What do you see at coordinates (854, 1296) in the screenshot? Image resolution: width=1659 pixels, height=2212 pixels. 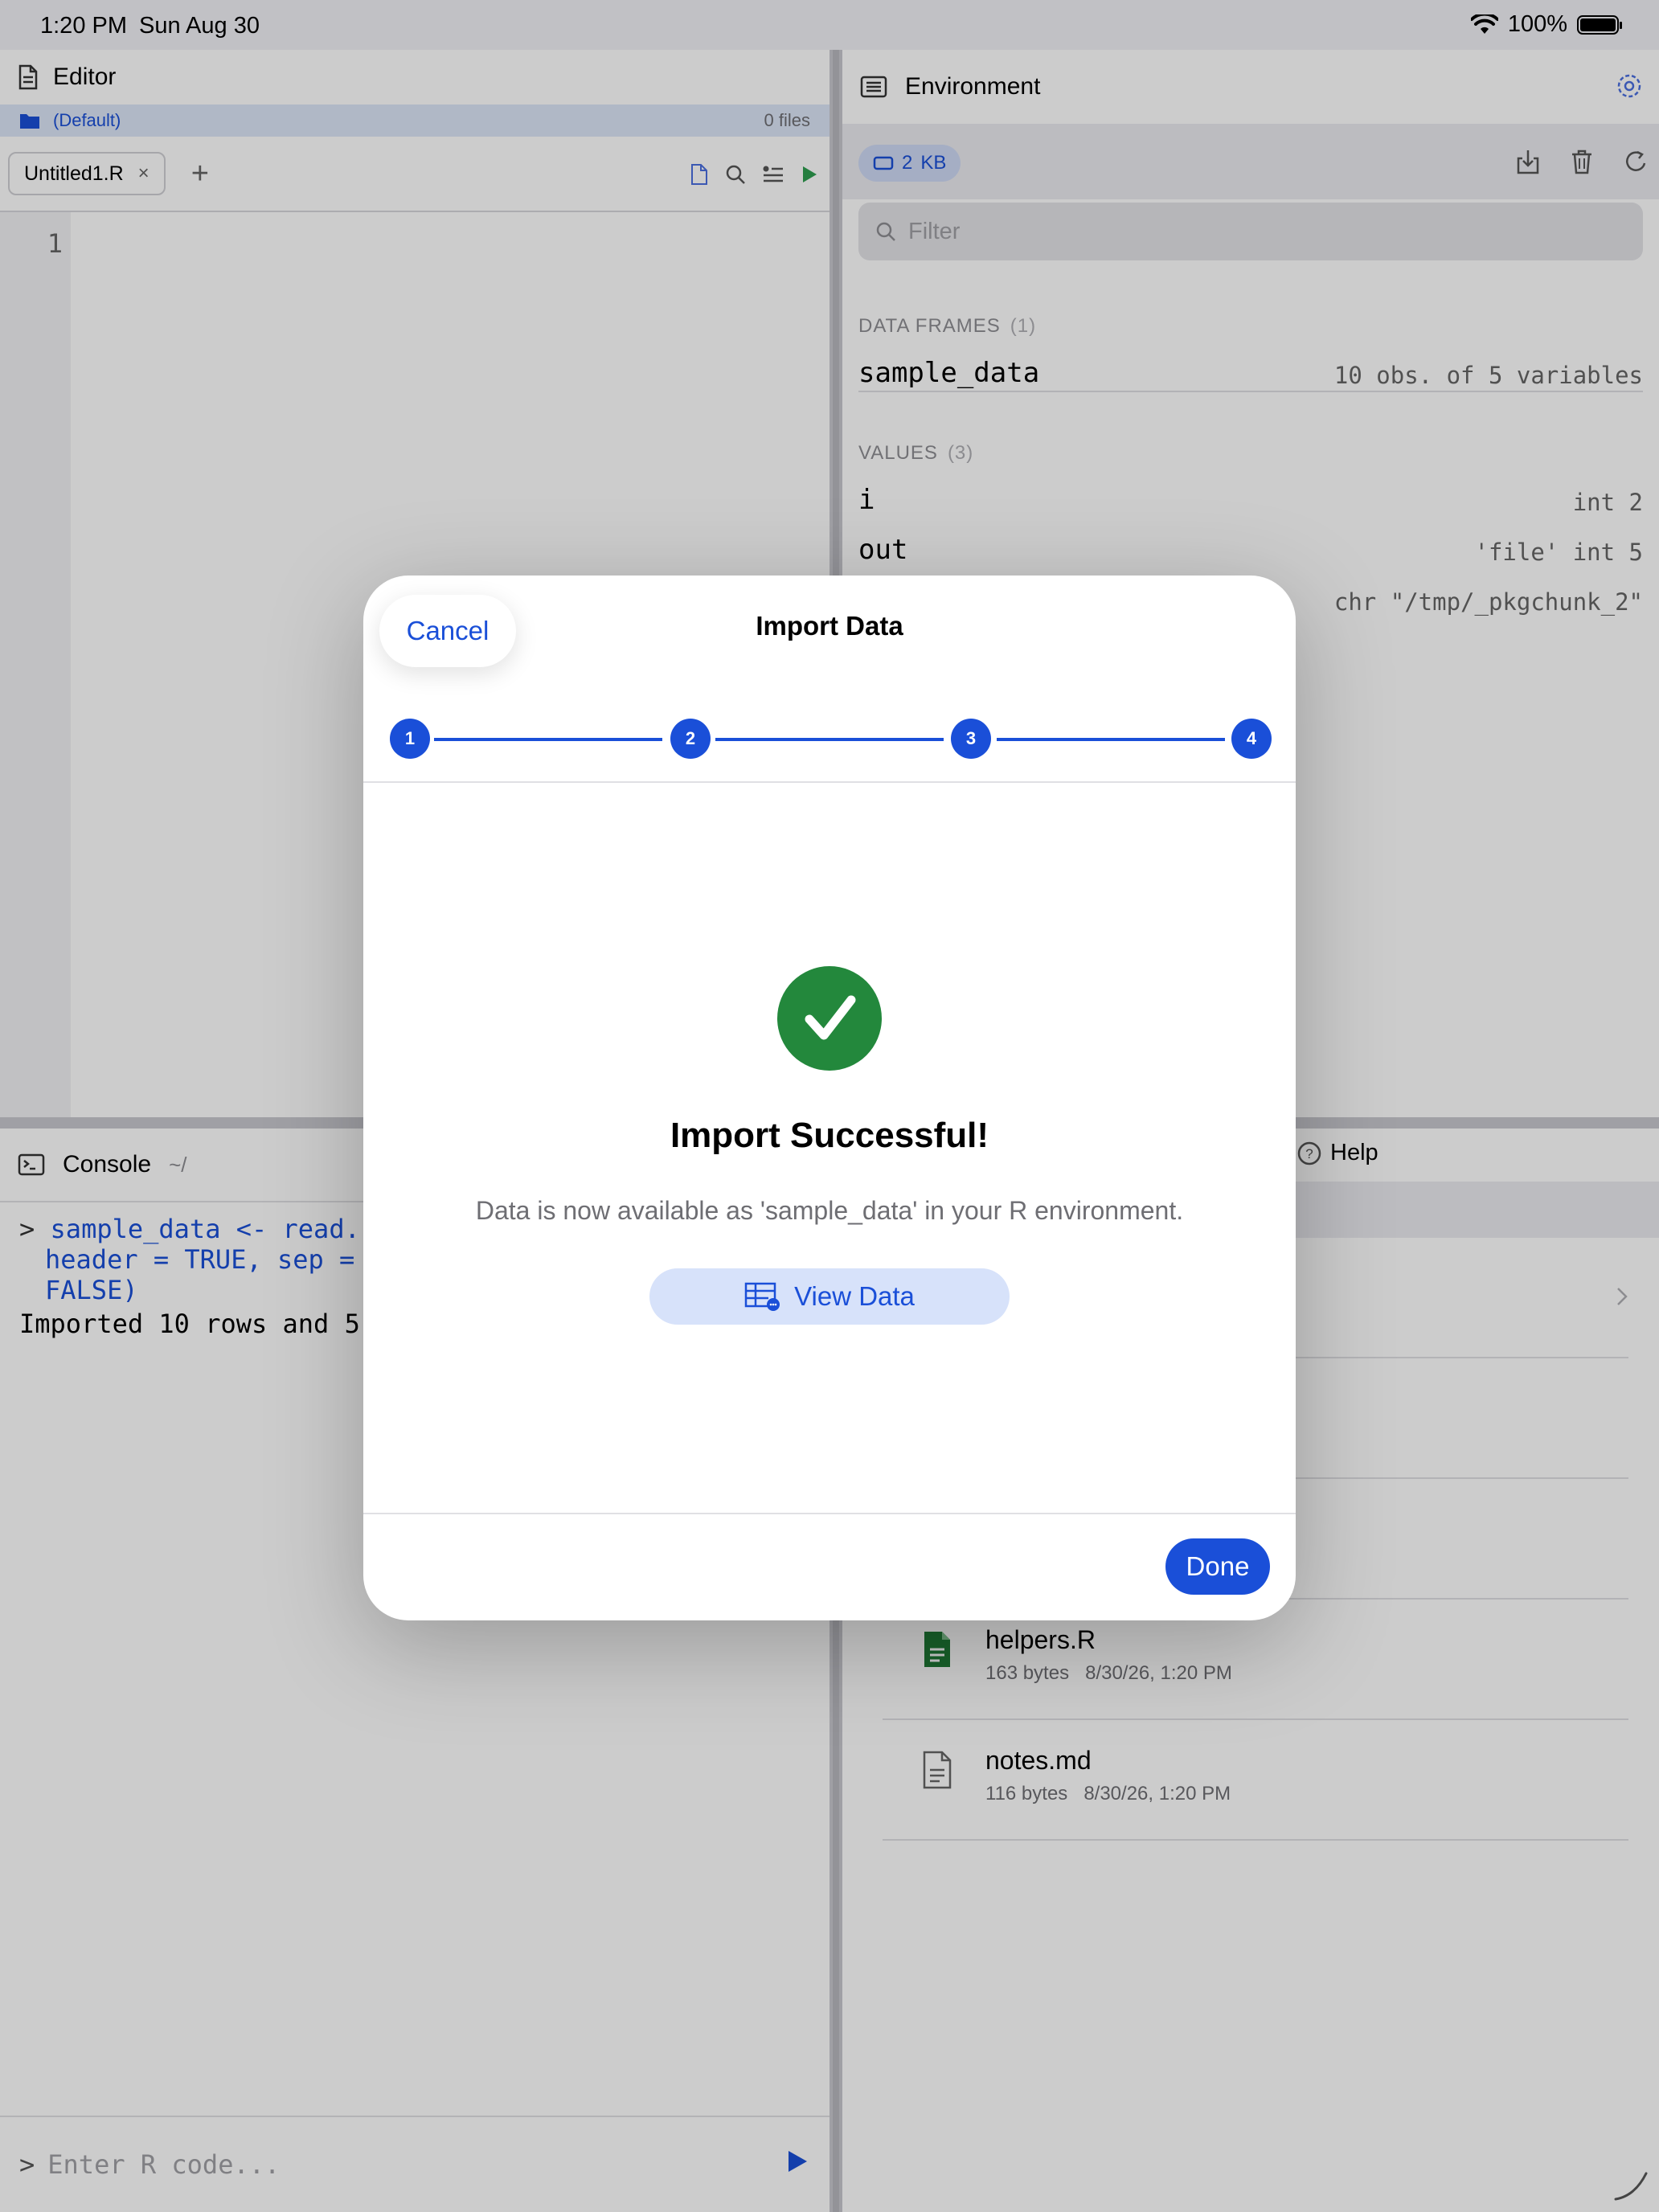 I see `view-data-label: View Data` at bounding box center [854, 1296].